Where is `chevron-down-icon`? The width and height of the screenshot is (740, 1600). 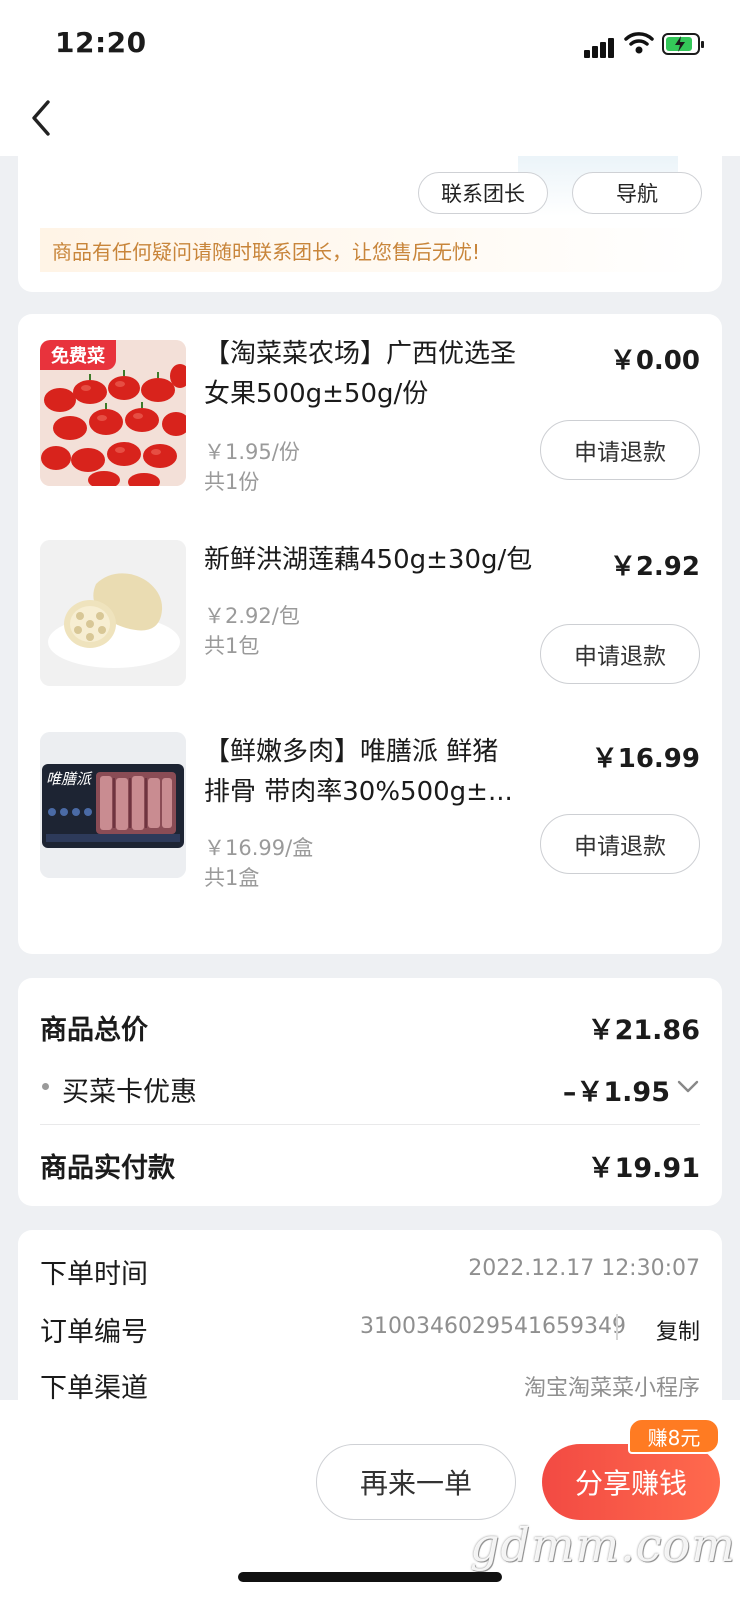
chevron-down-icon is located at coordinates (688, 1086).